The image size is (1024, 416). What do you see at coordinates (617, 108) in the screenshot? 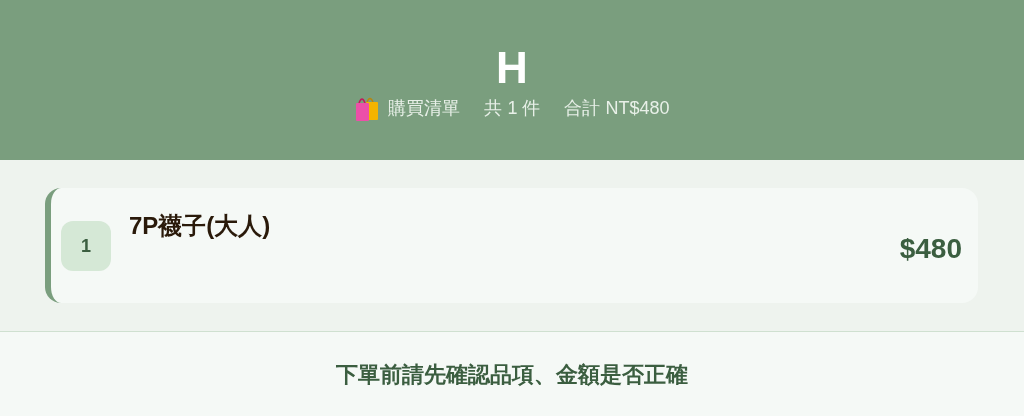
I see `summary-text: 合計 NT$480` at bounding box center [617, 108].